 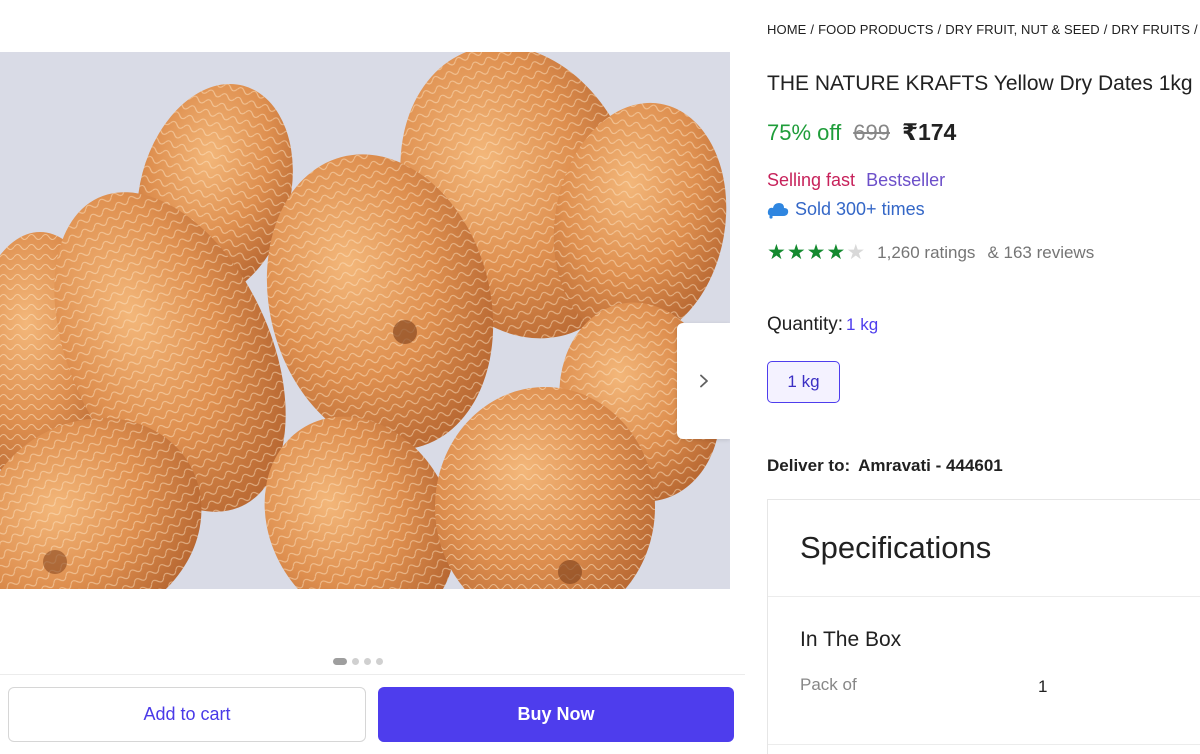 I want to click on reviews-count: & 163 reviews, so click(x=1040, y=253).